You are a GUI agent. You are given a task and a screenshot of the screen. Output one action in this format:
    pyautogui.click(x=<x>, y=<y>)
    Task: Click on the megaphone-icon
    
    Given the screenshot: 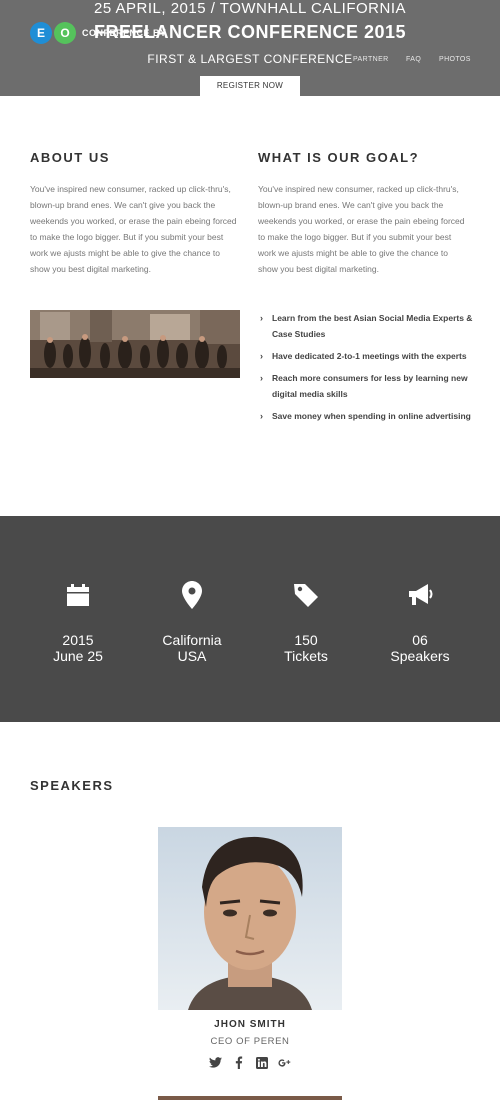 What is the action you would take?
    pyautogui.click(x=420, y=595)
    